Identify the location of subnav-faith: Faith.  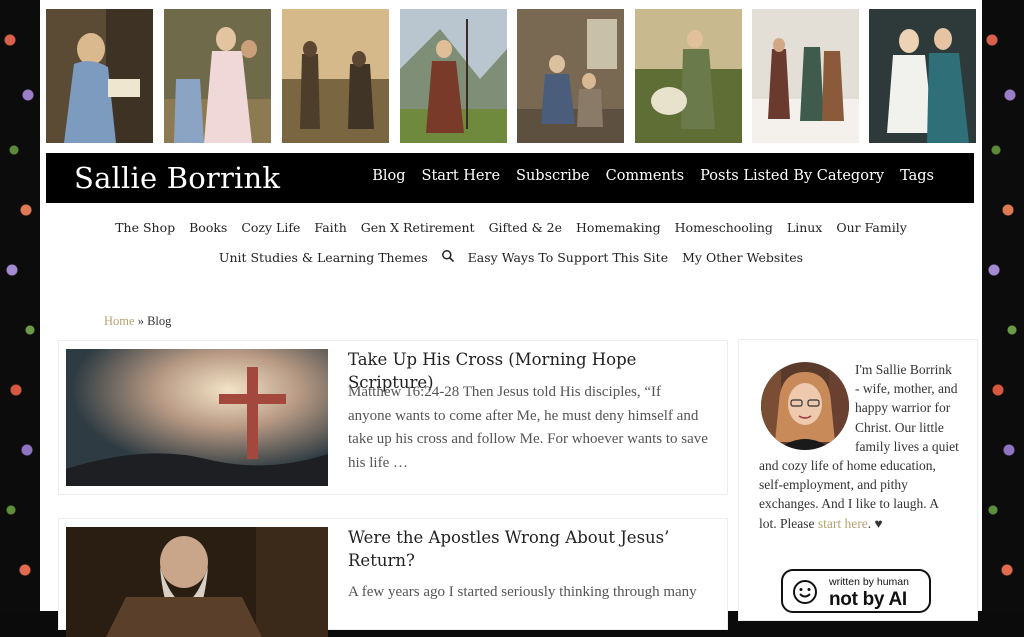
(330, 227).